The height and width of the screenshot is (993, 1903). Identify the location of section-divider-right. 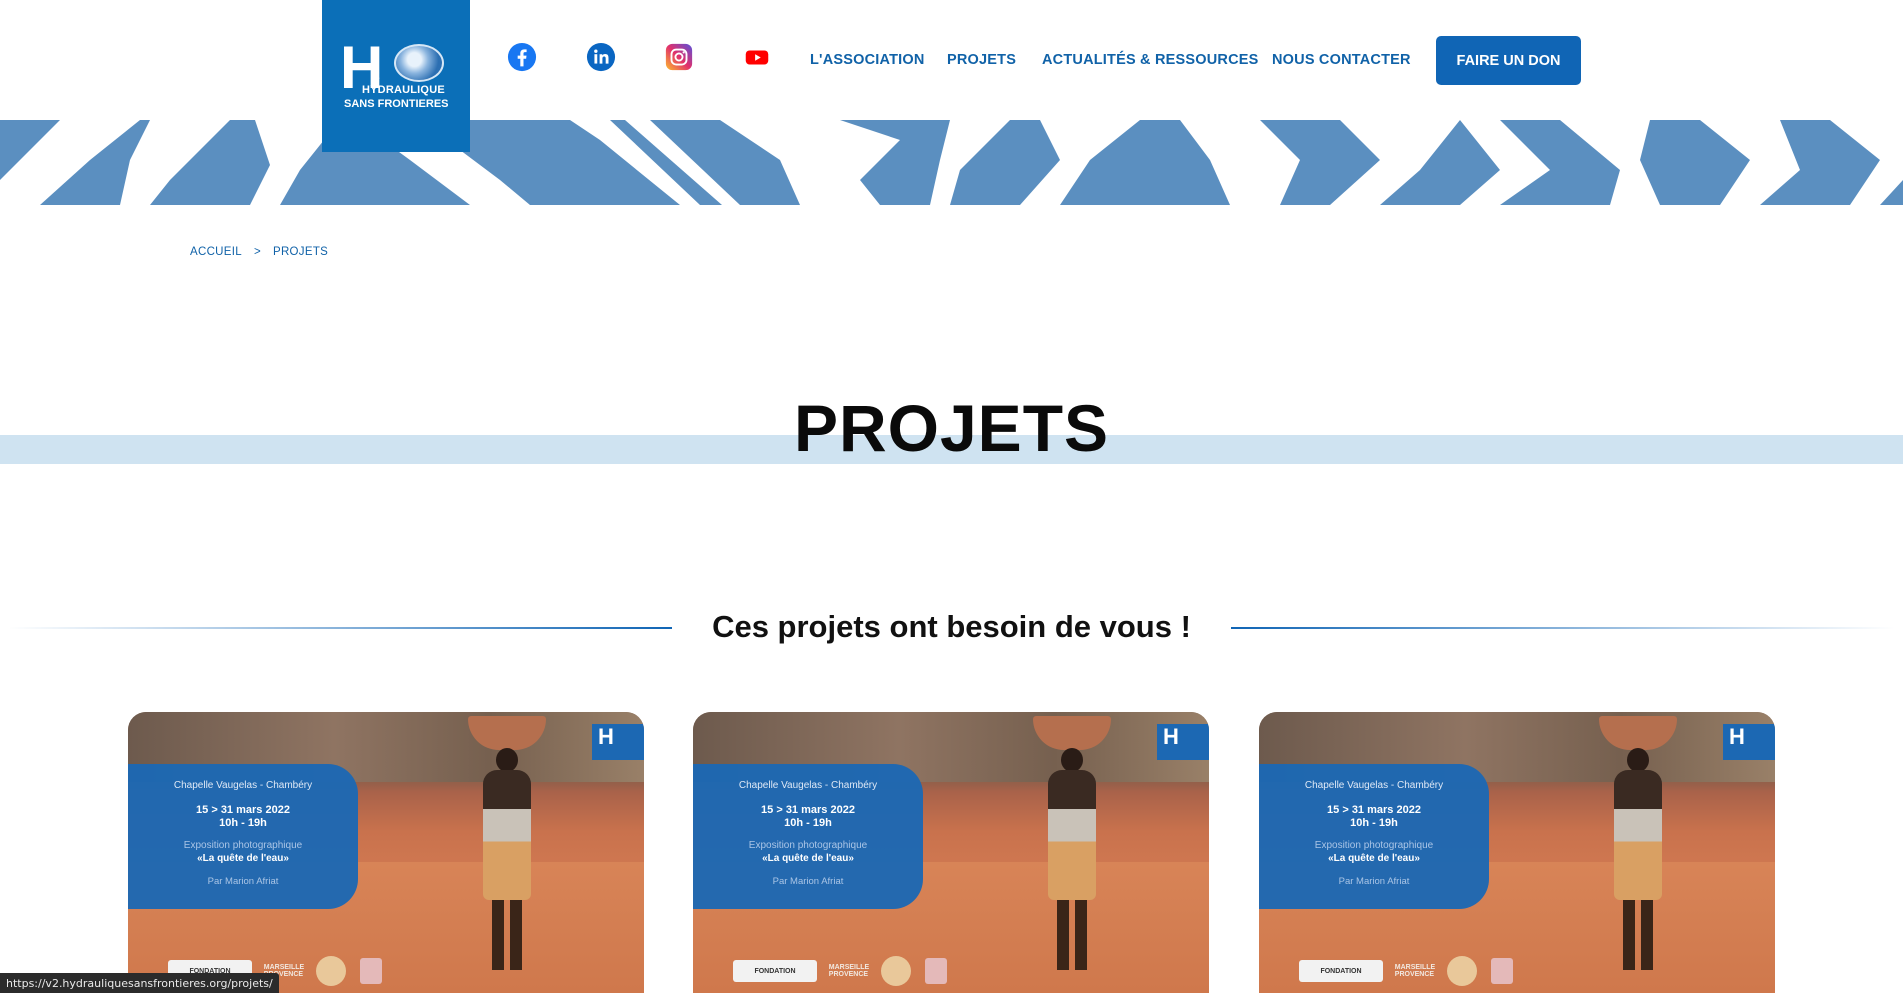
(1563, 628).